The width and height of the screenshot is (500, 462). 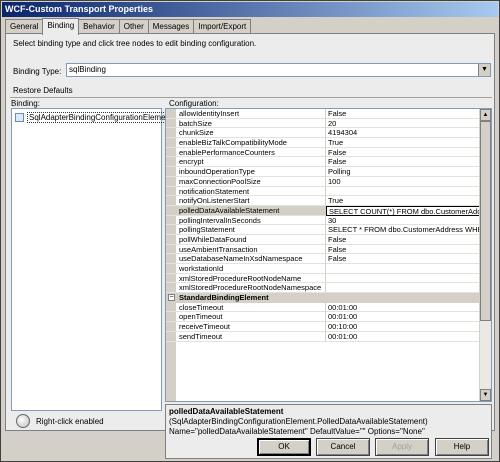 I want to click on property-row: useDatabaseNameInXsdNamespace False, so click(x=323, y=259).